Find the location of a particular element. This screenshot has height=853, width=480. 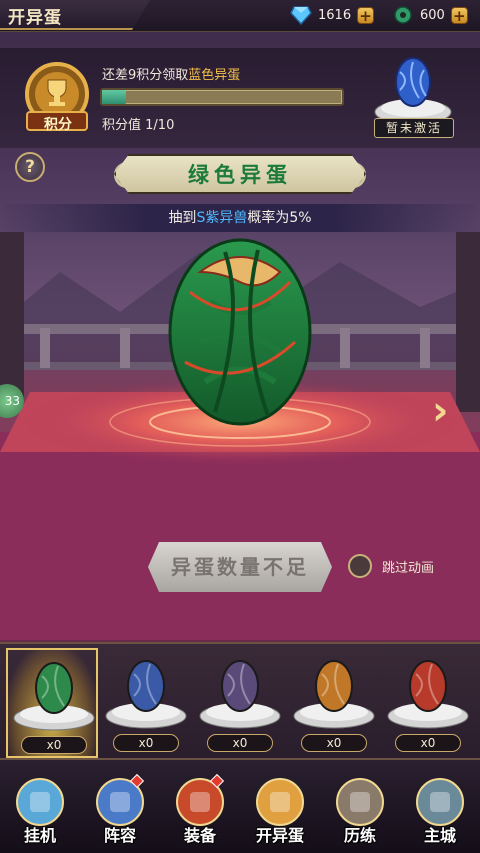

nav-label: 主城 is located at coordinates (439, 835).